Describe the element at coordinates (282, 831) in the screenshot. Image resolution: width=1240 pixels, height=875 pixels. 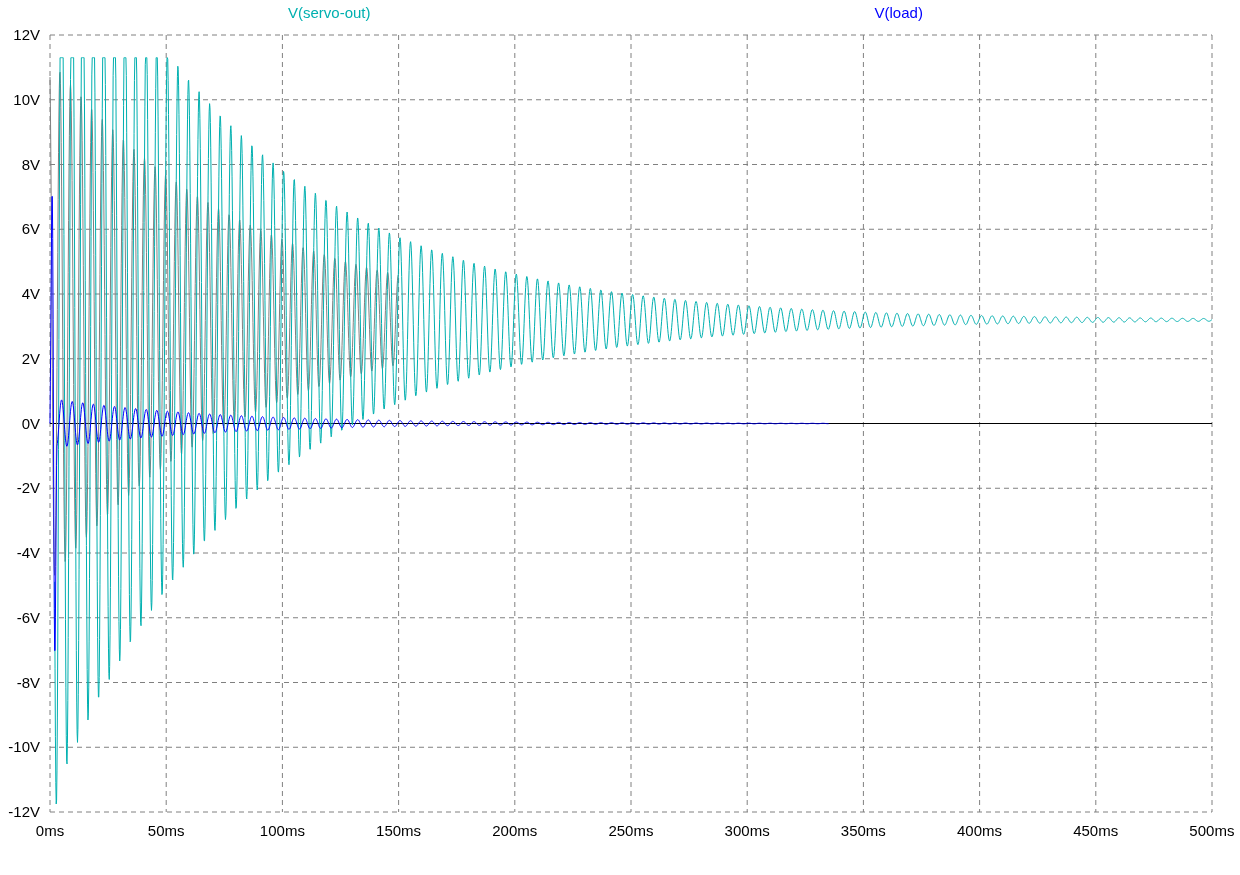
I see `axis-tick-label: 100ms` at that location.